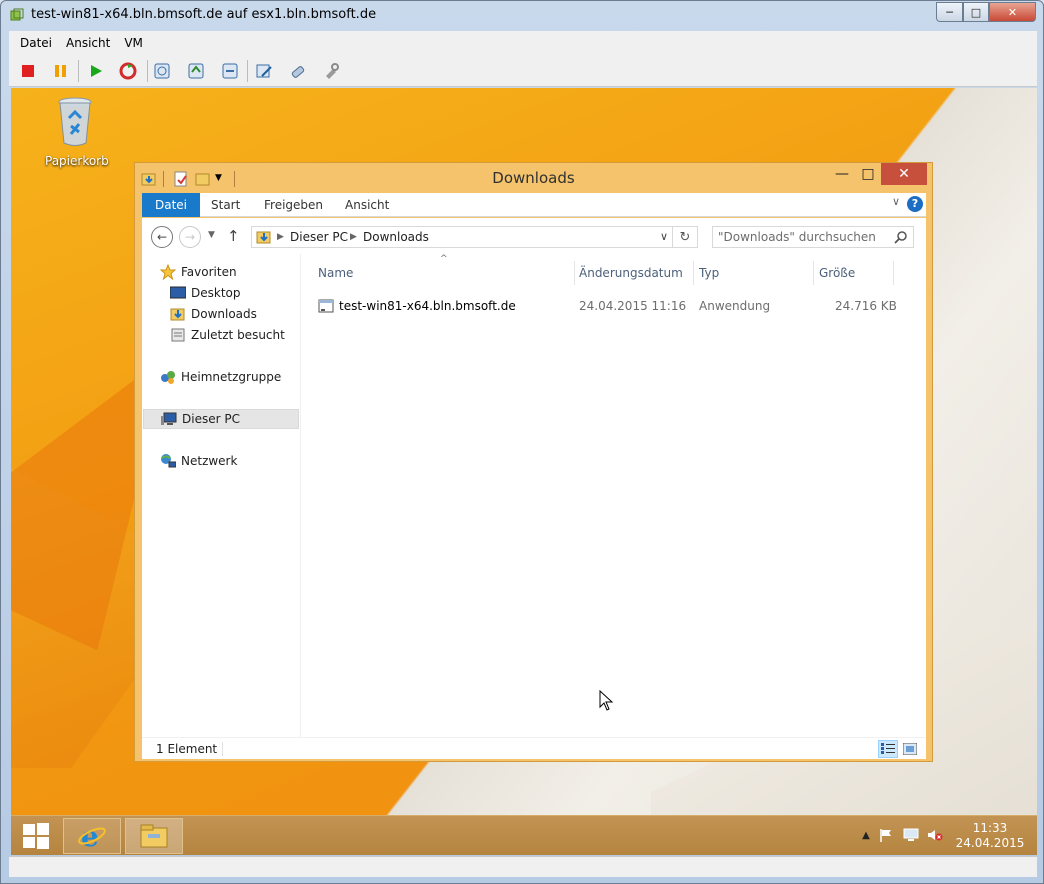  What do you see at coordinates (664, 236) in the screenshot?
I see `address-dropdown-chevron-icon: ∨` at bounding box center [664, 236].